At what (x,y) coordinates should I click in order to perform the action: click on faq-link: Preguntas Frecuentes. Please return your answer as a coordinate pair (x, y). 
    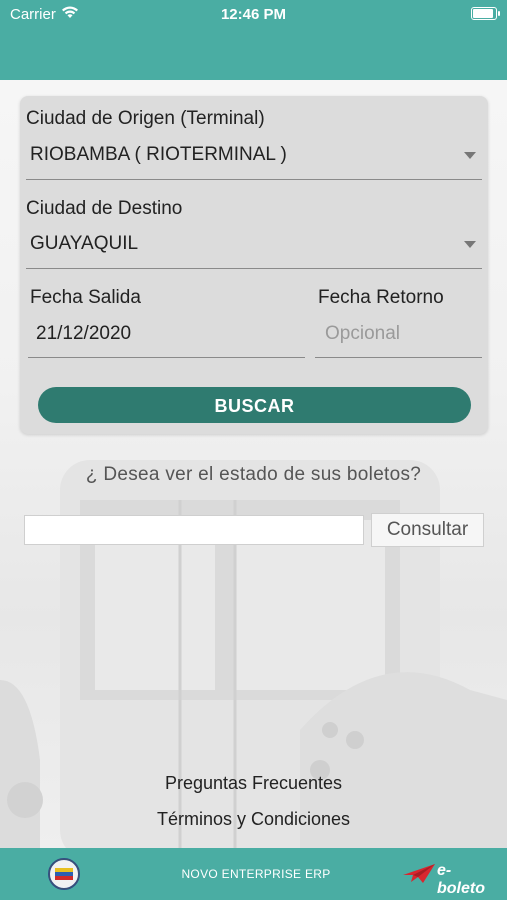
    Looking at the image, I should click on (253, 783).